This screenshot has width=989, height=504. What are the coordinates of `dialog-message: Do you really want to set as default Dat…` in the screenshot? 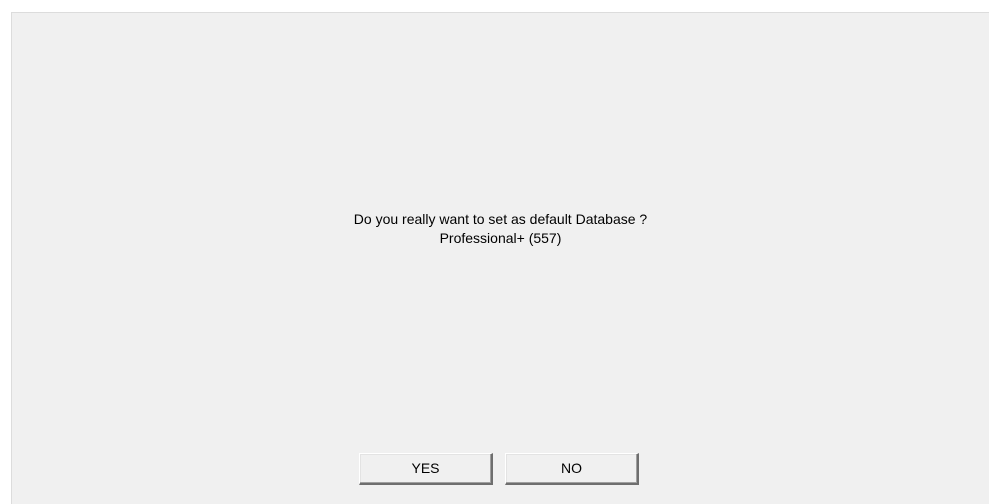 It's located at (500, 229).